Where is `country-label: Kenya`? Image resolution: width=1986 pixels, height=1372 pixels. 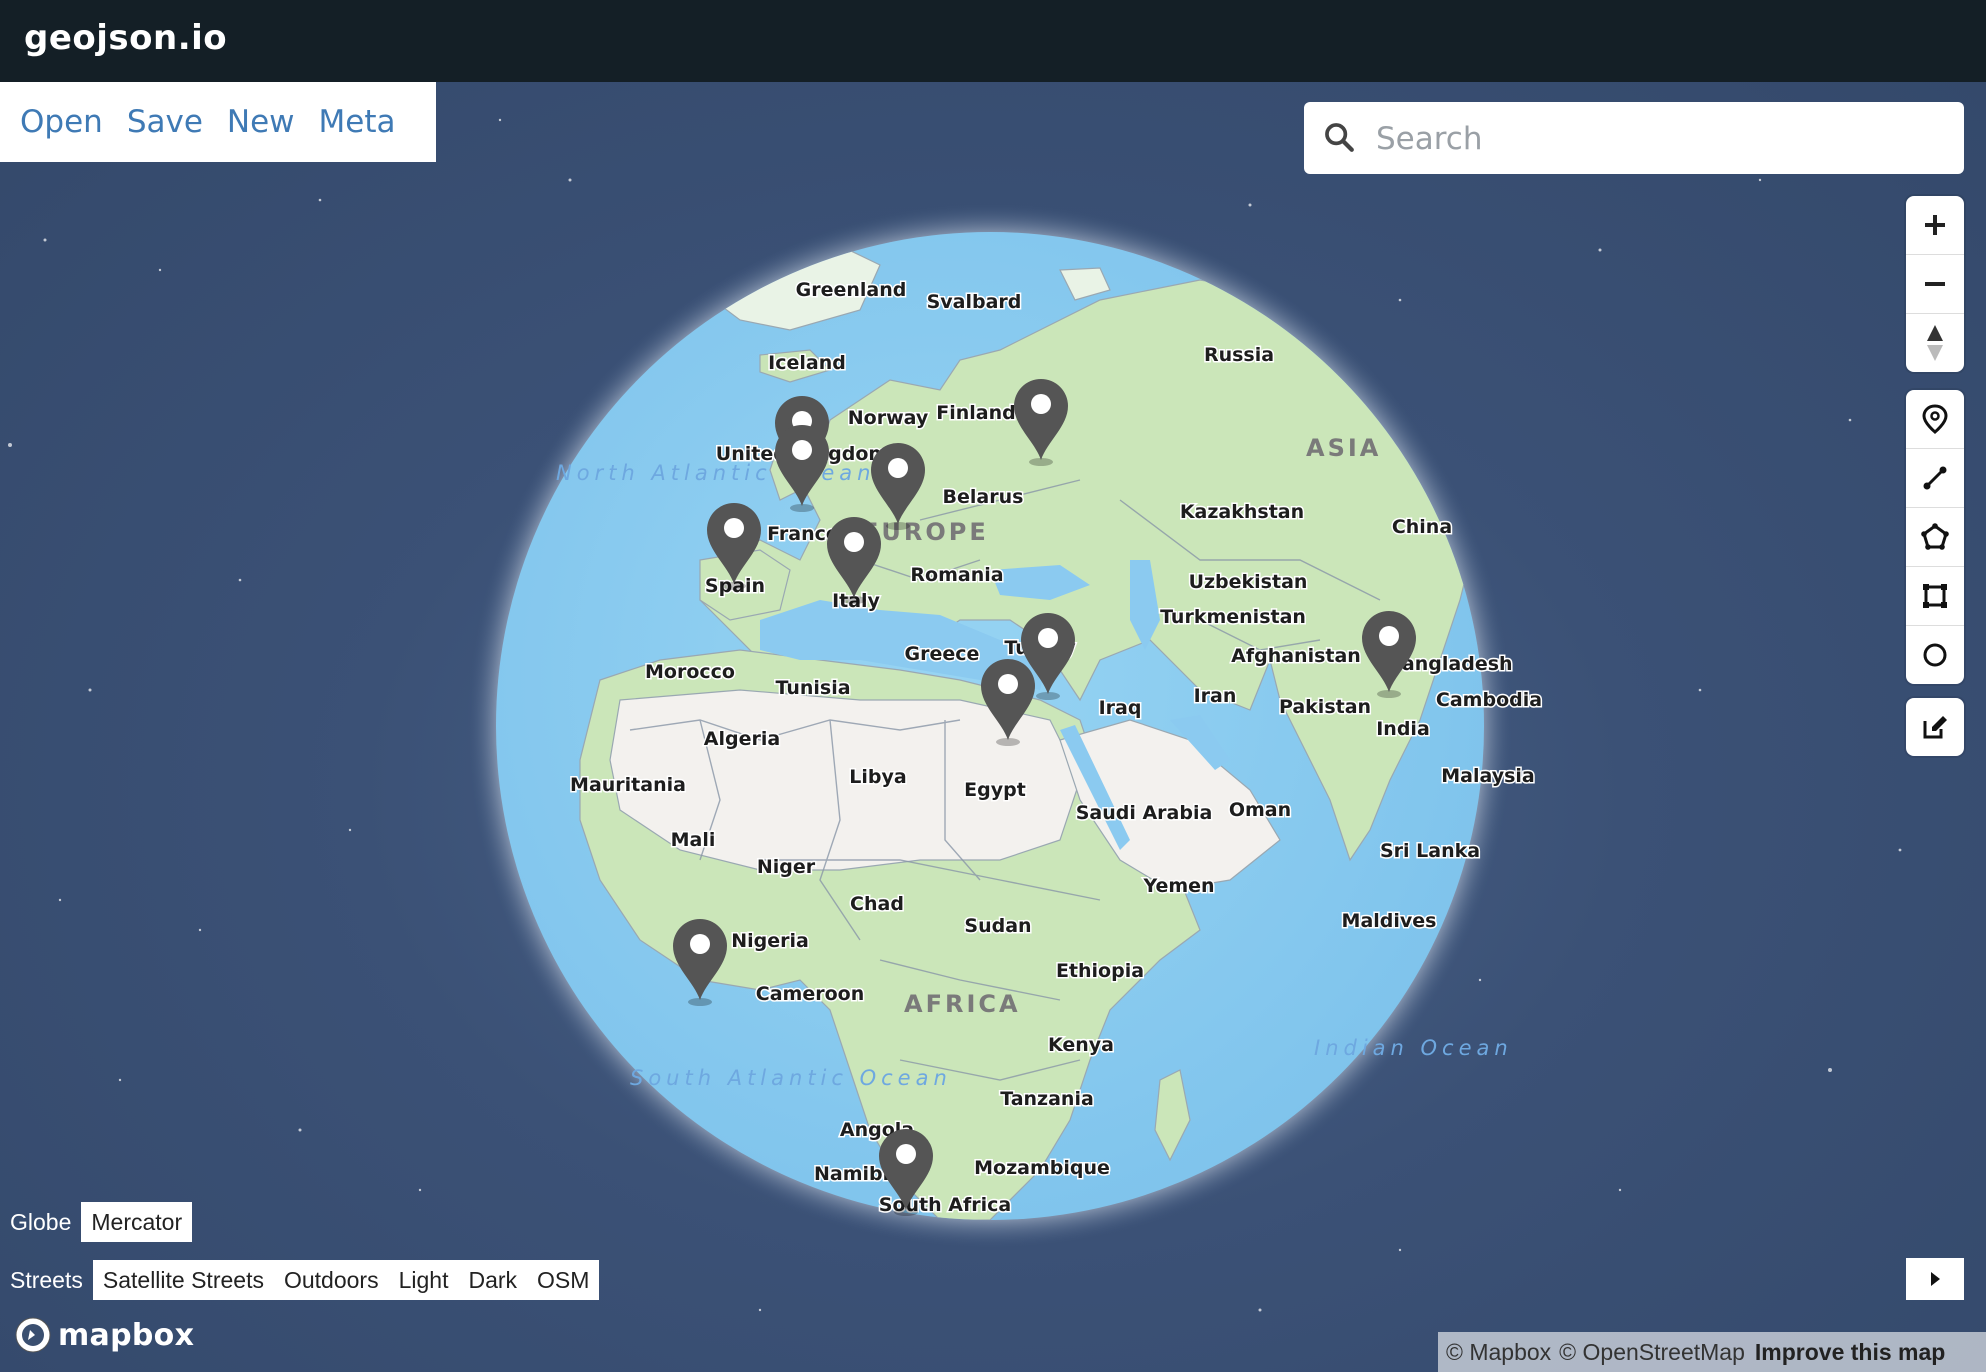 country-label: Kenya is located at coordinates (1081, 1045).